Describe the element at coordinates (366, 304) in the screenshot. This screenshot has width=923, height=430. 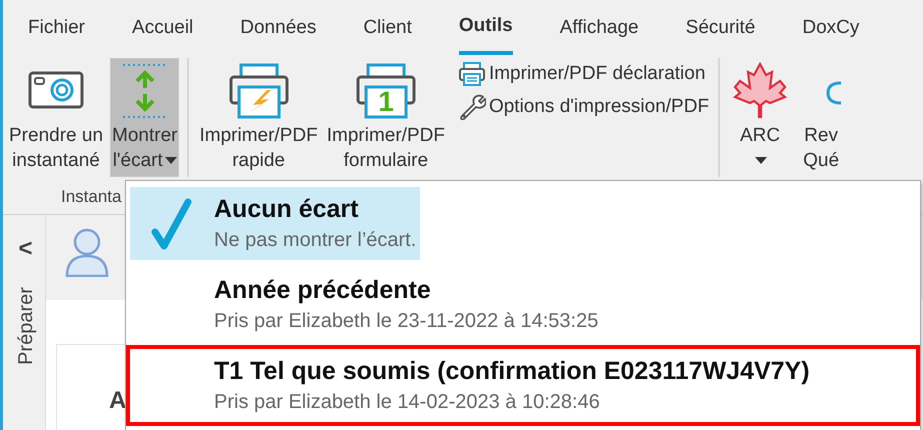
I see `menu-item: Année précédente Pris par Elizabeth le 23-11-2022 à 14:53:25` at that location.